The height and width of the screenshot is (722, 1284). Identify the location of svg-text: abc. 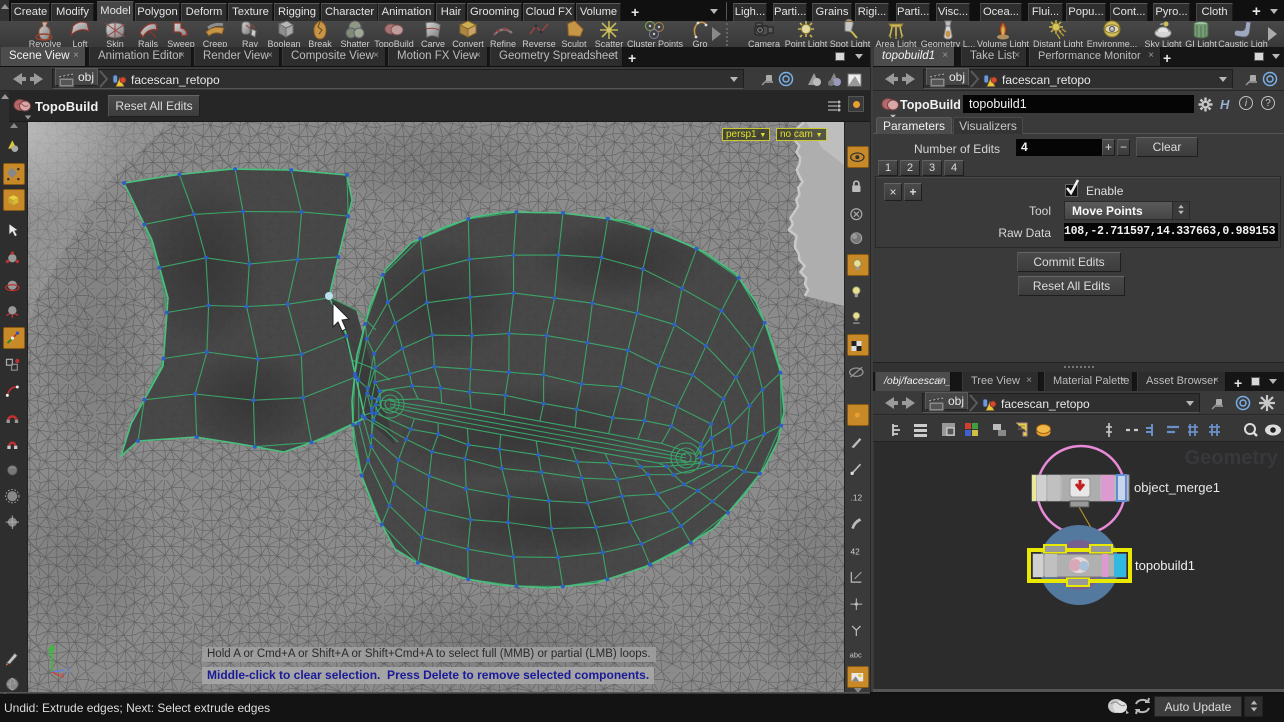
(856, 655).